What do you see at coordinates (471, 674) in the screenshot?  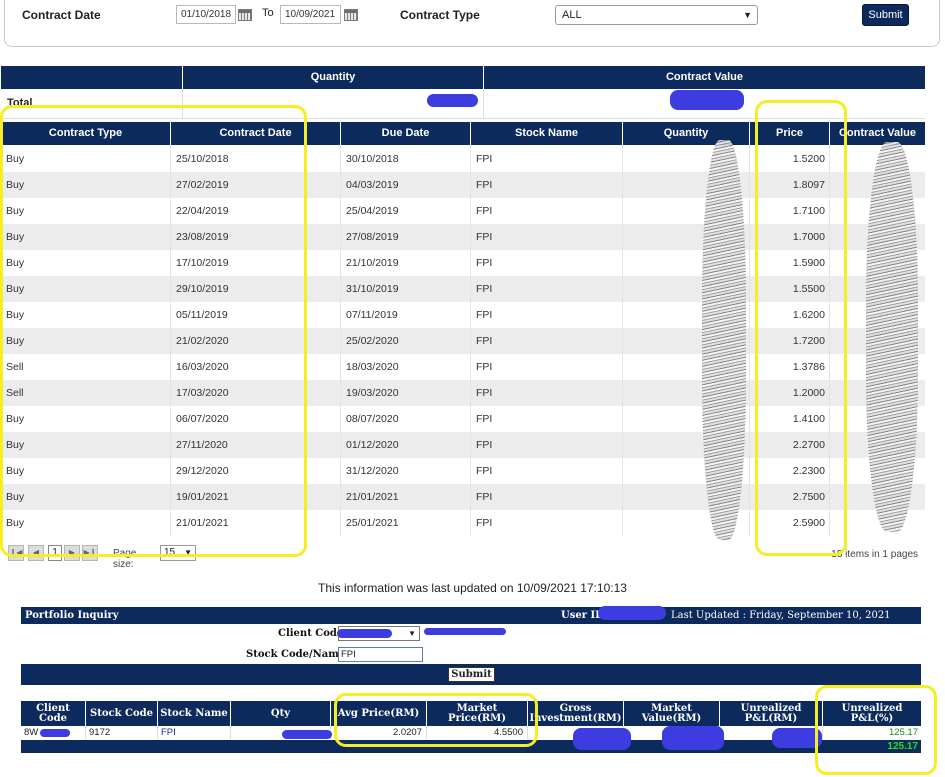 I see `portfolio-submit-button: Submit` at bounding box center [471, 674].